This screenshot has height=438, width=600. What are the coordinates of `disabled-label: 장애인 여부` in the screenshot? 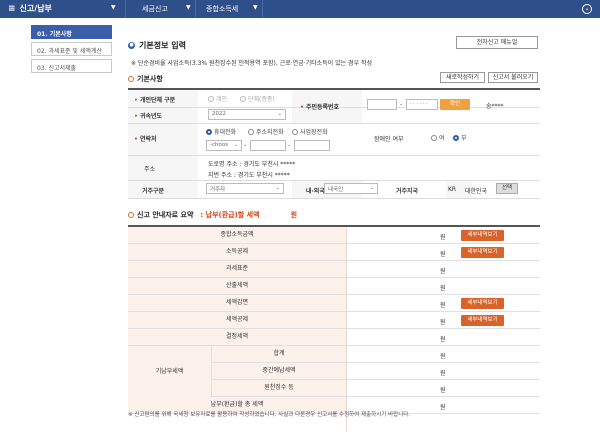 It's located at (389, 139).